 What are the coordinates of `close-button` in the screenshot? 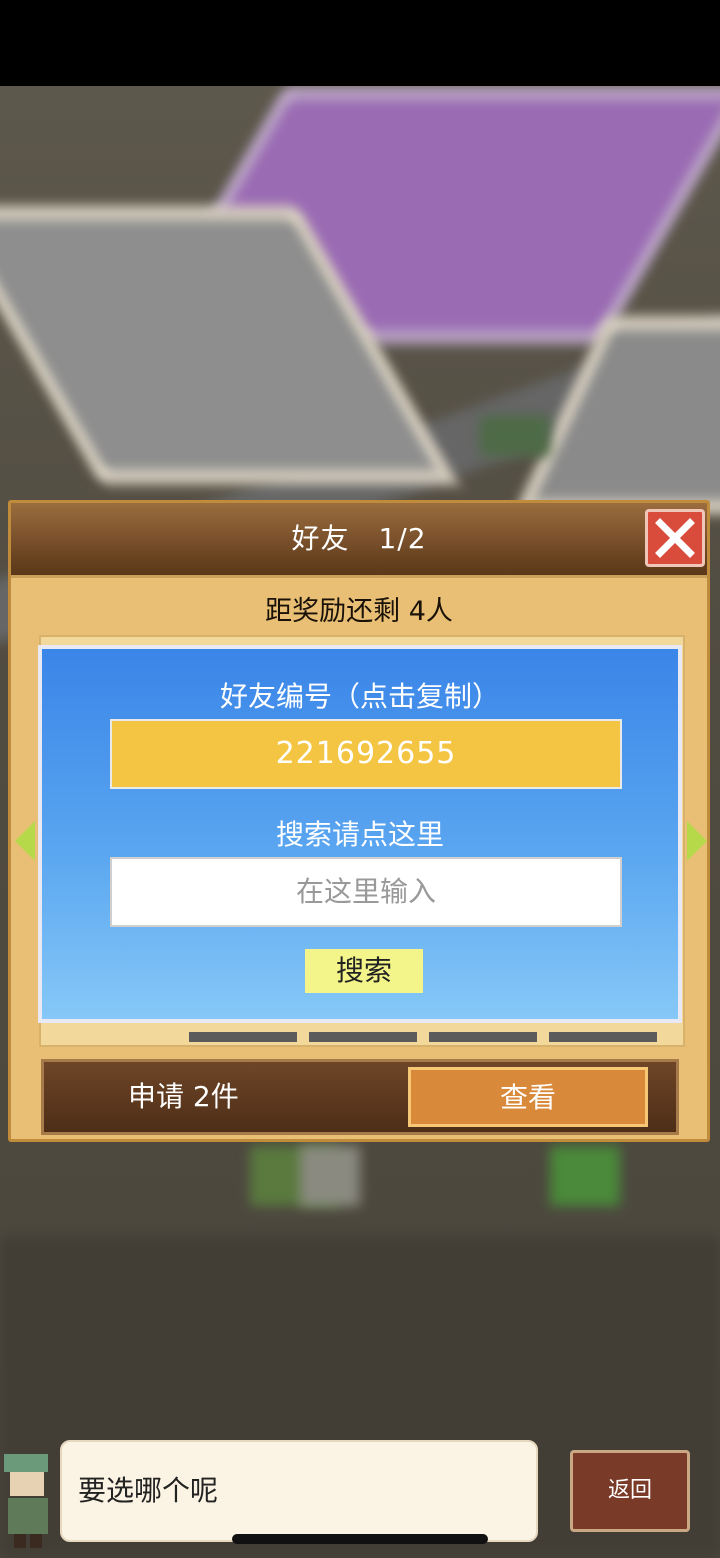 It's located at (675, 538).